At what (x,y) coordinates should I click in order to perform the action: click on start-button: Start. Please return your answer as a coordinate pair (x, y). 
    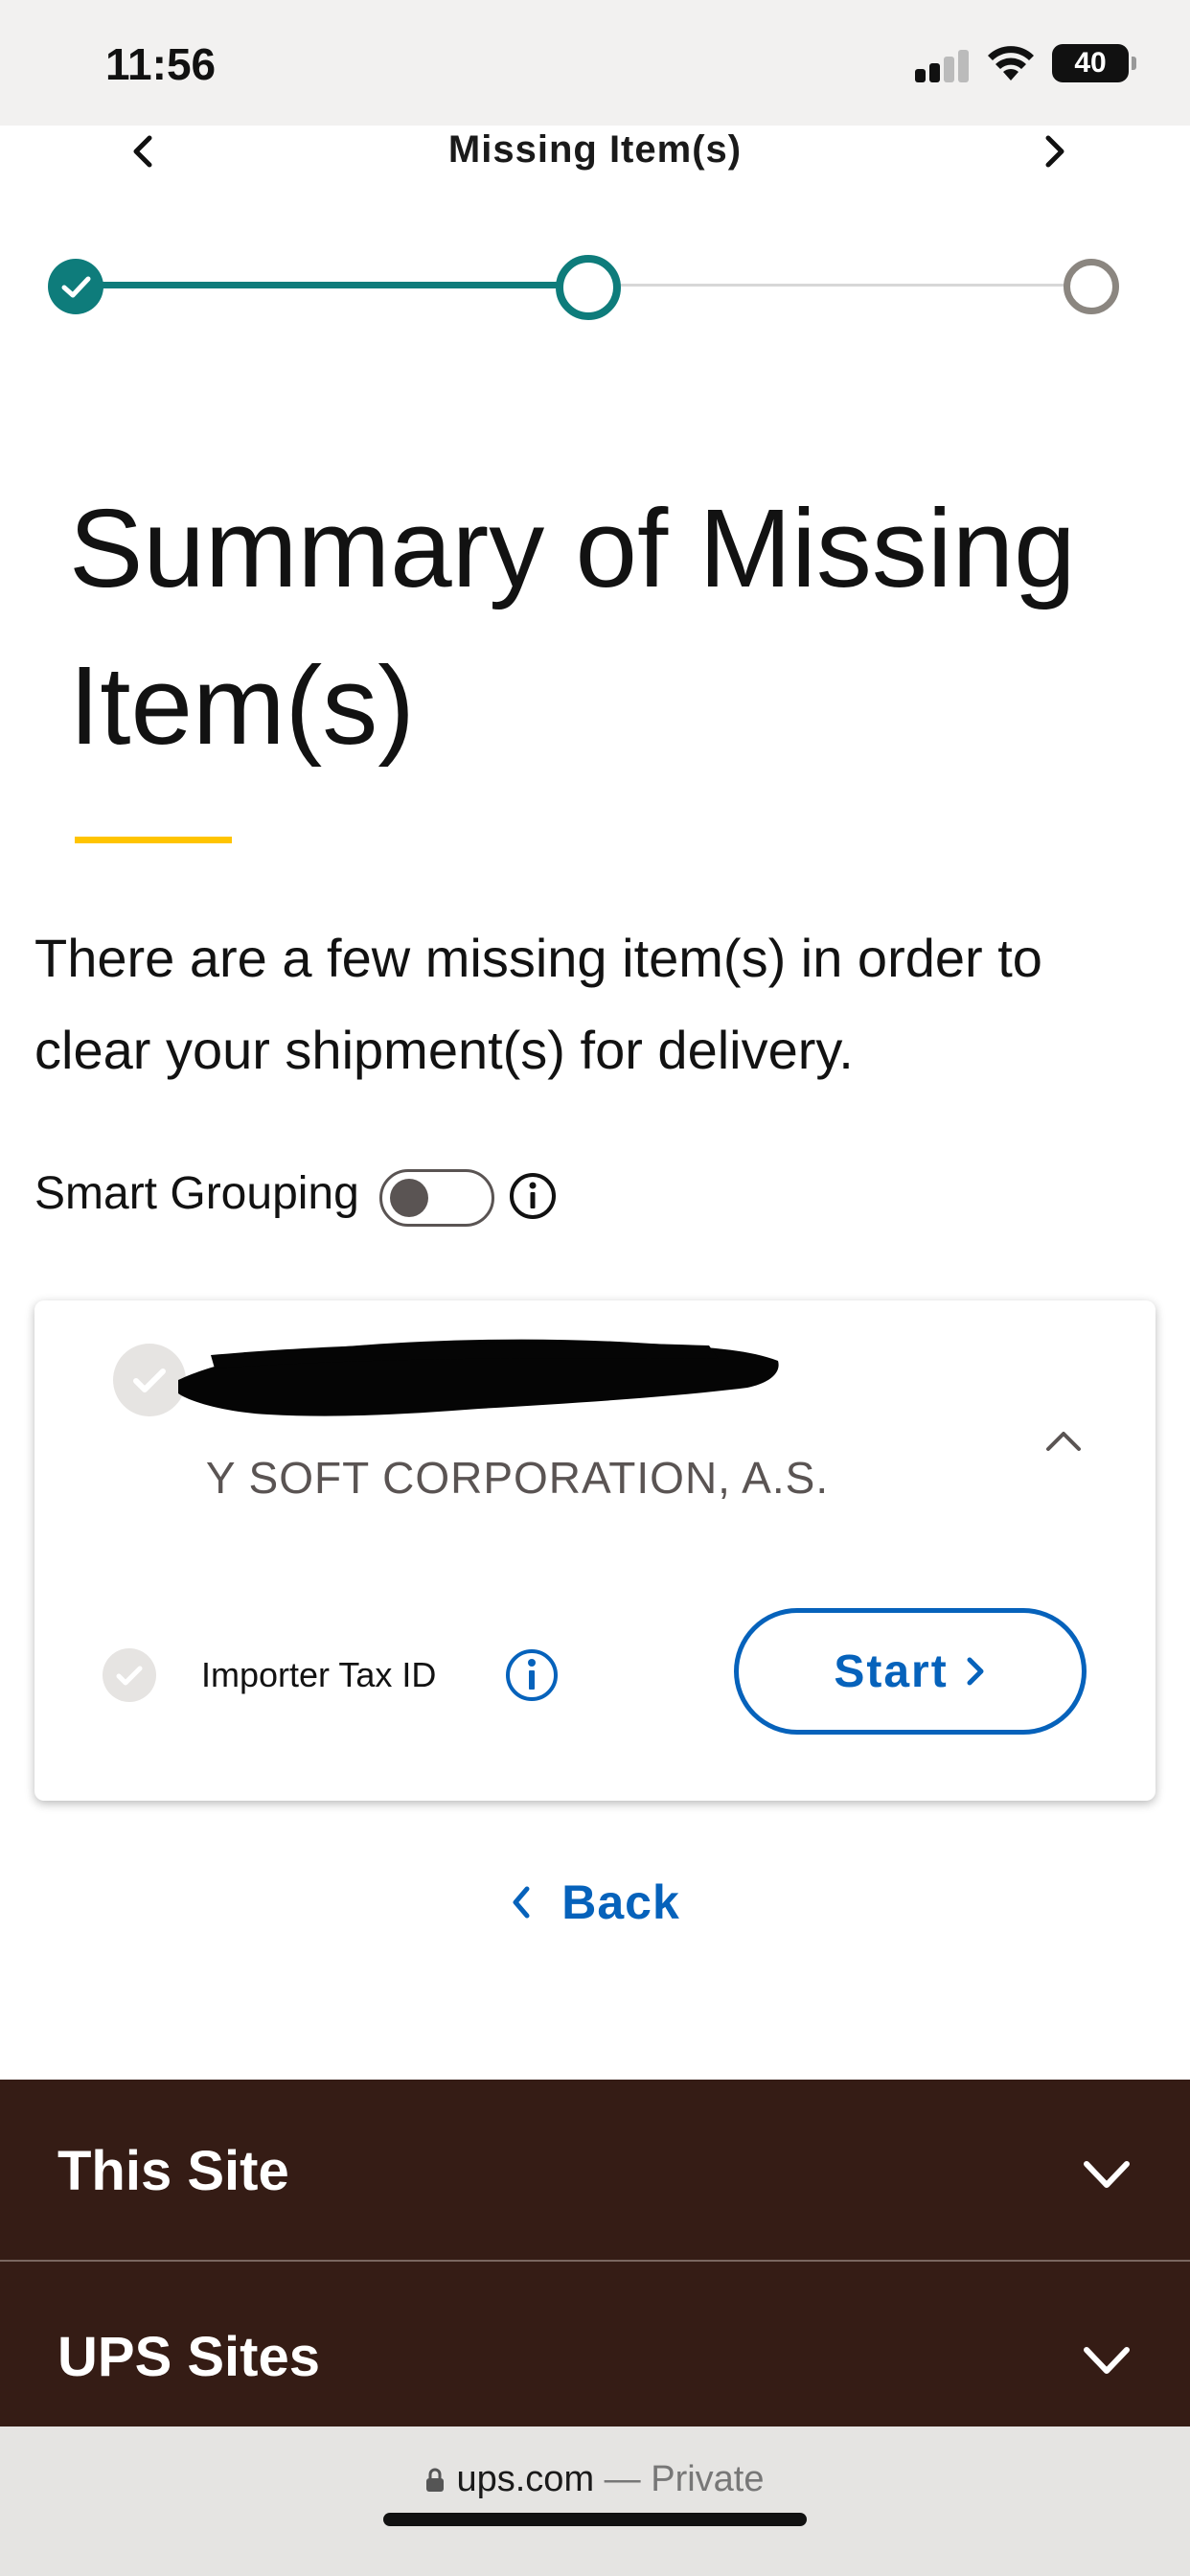
    Looking at the image, I should click on (911, 1671).